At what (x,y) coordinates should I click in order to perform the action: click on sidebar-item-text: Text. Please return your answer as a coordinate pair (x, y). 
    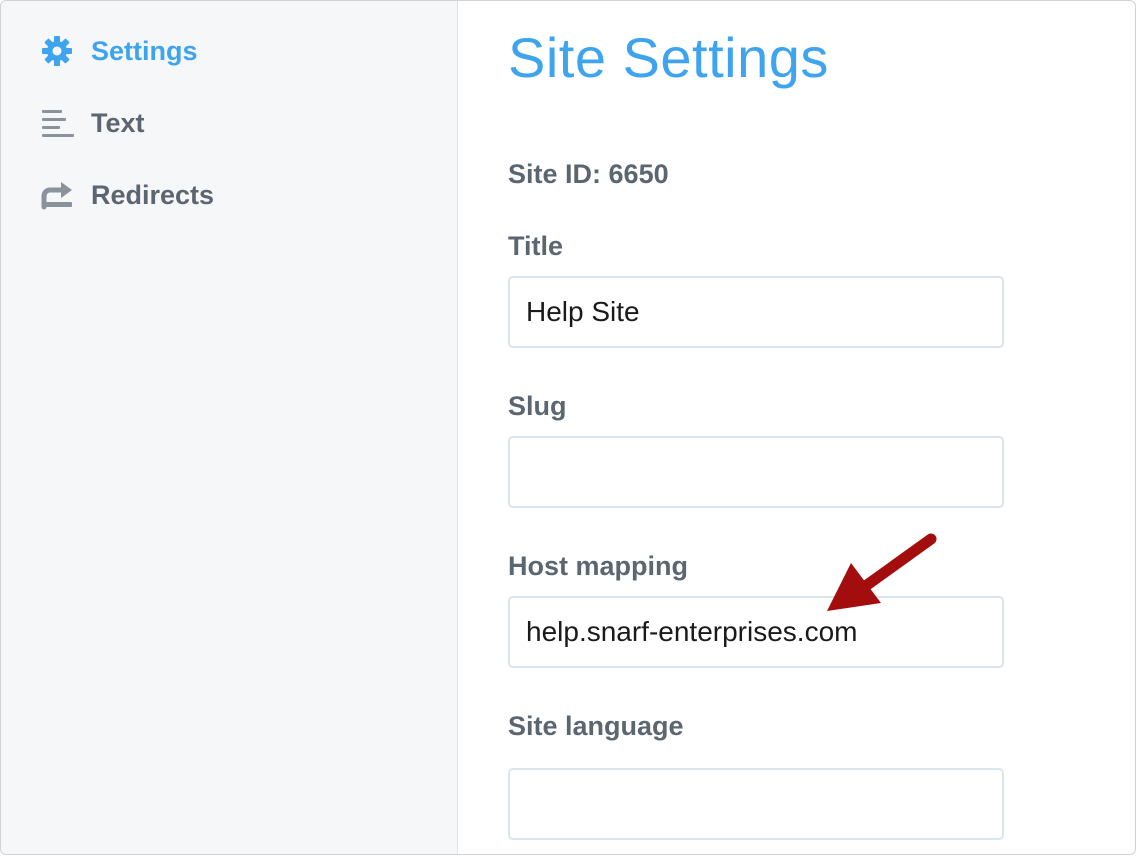
    Looking at the image, I should click on (93, 123).